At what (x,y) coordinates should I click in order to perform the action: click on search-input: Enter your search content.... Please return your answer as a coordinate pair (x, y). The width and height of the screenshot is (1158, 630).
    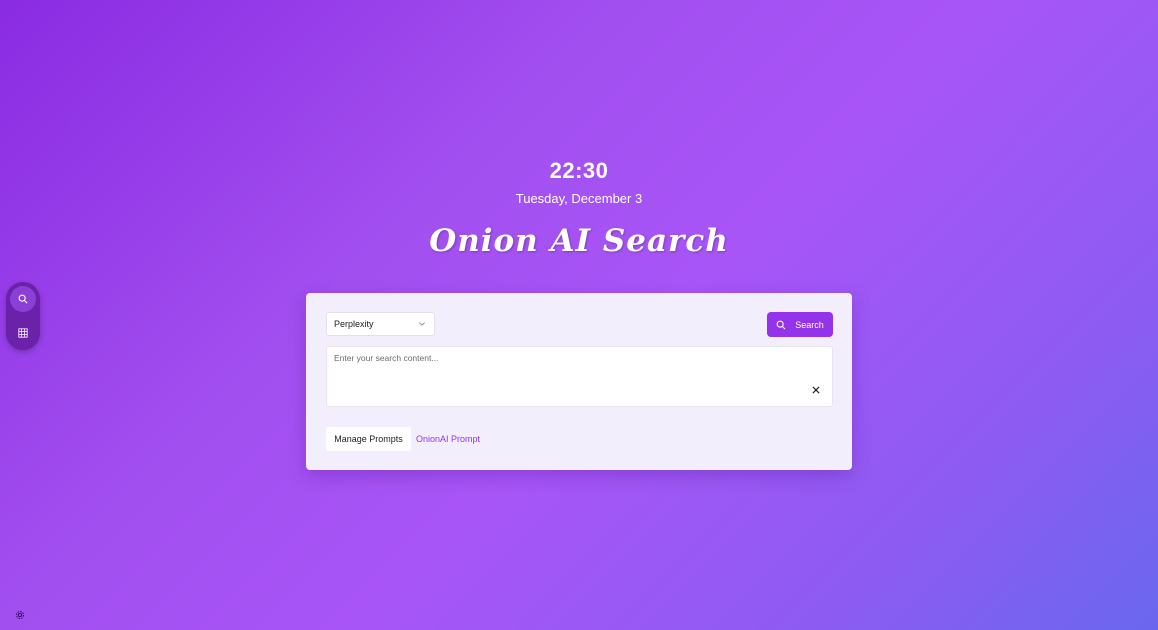
    Looking at the image, I should click on (579, 376).